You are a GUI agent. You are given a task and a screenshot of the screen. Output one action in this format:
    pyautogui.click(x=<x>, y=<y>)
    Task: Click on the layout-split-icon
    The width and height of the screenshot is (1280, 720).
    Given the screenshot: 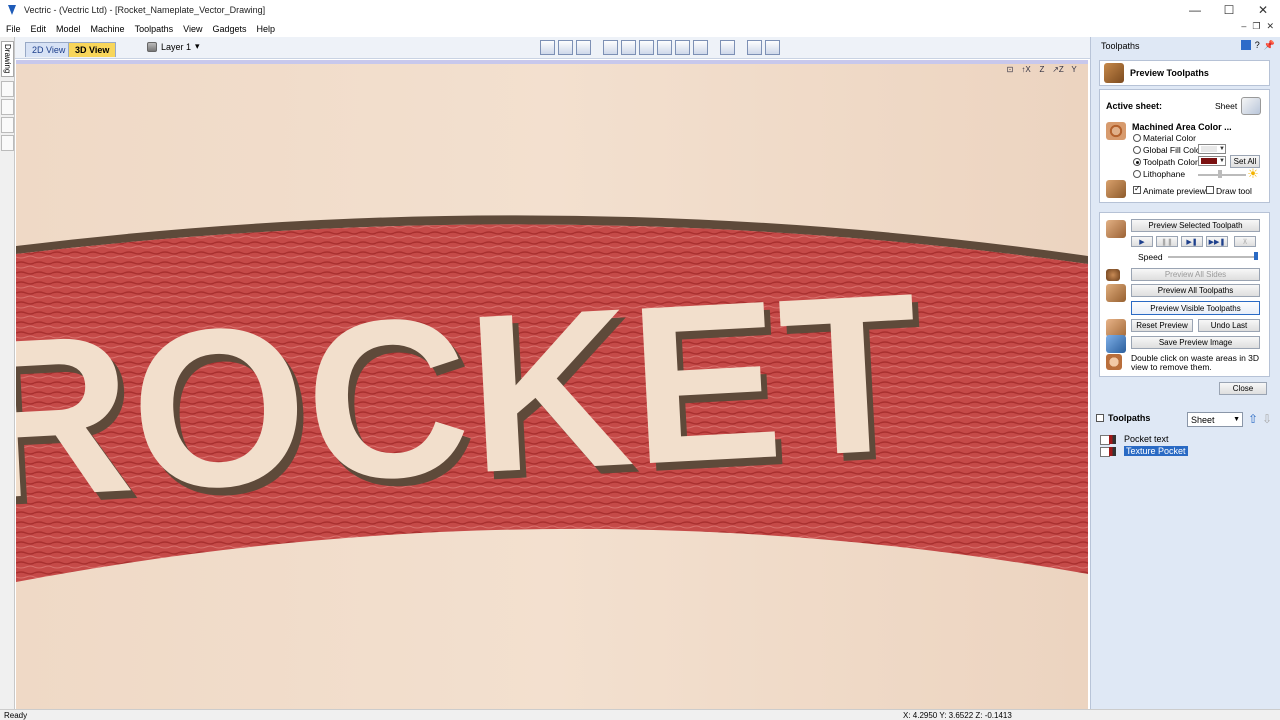 What is the action you would take?
    pyautogui.click(x=754, y=47)
    